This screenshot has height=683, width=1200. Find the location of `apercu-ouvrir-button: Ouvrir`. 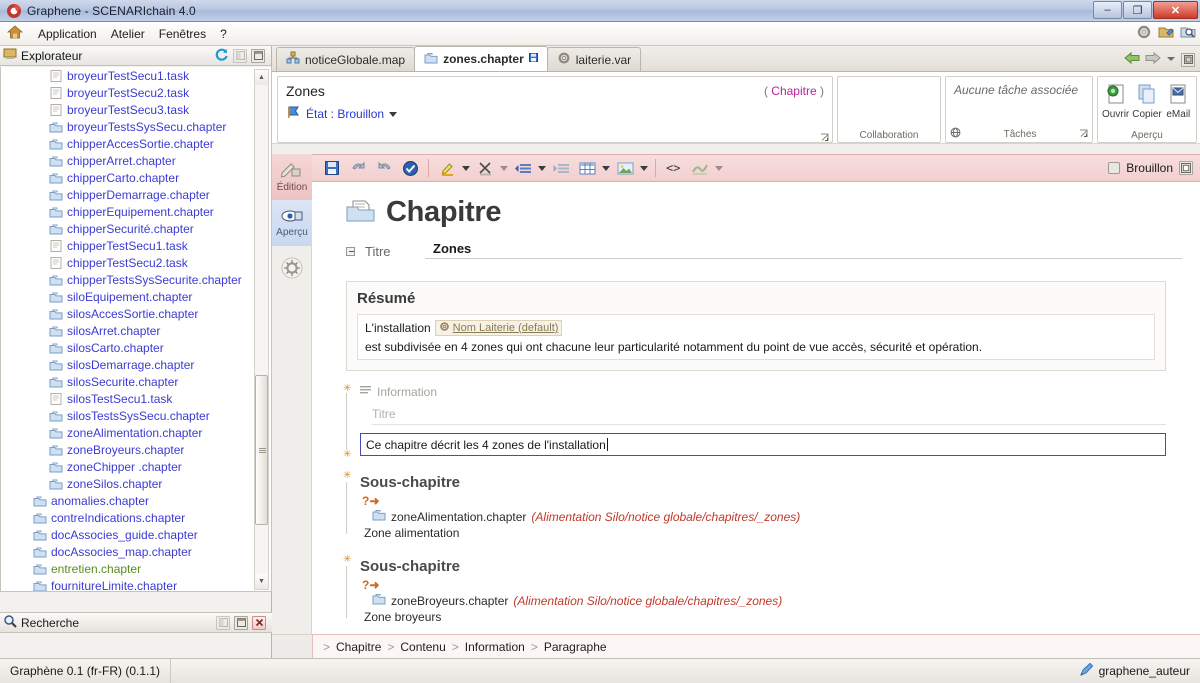

apercu-ouvrir-button: Ouvrir is located at coordinates (1116, 101).